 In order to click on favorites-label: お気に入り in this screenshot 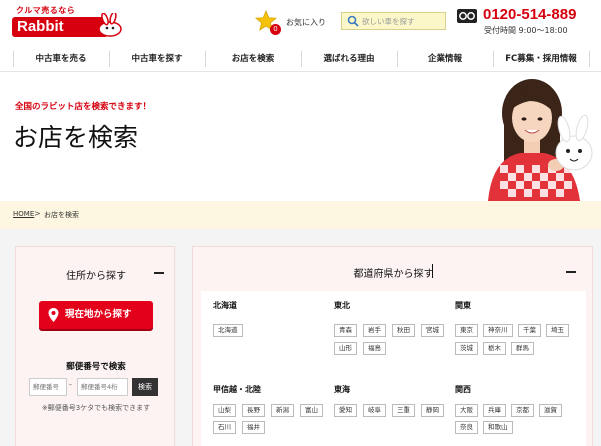, I will do `click(306, 22)`.